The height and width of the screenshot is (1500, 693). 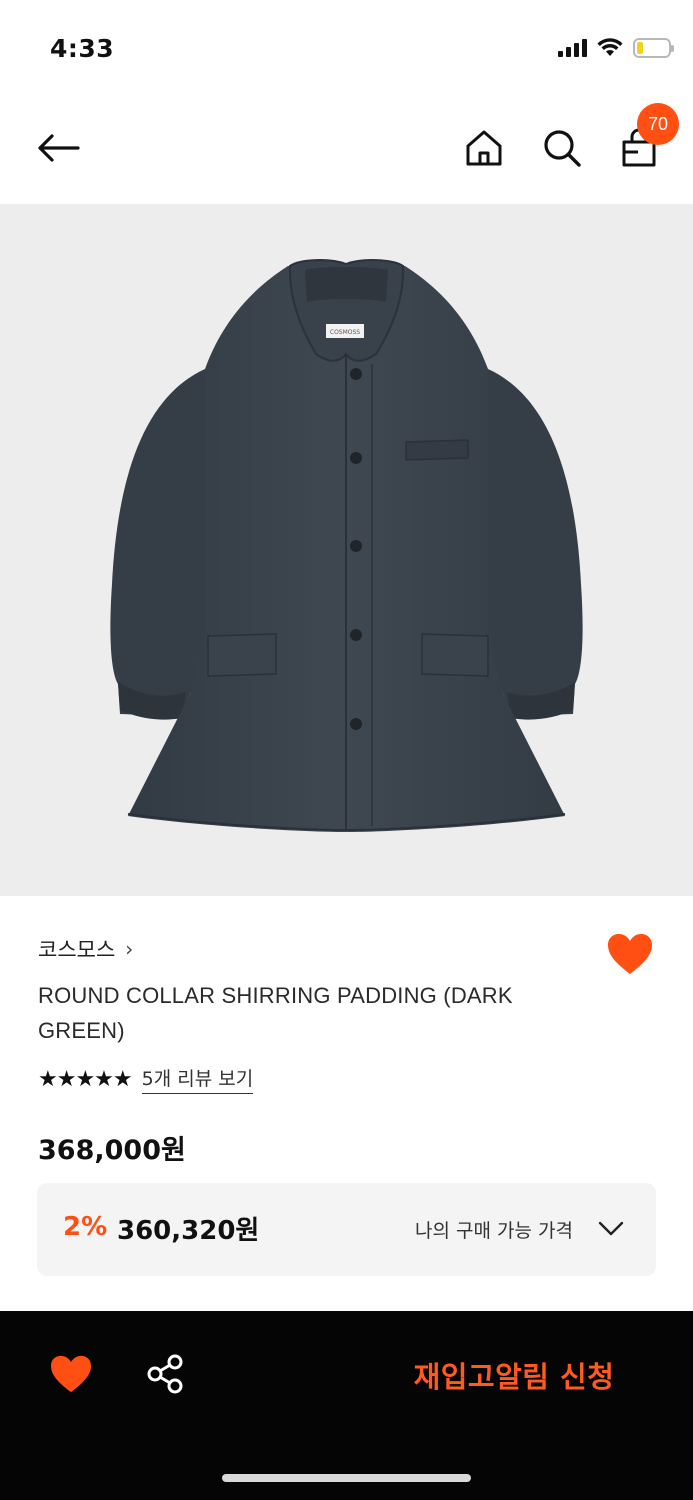 What do you see at coordinates (514, 1375) in the screenshot?
I see `restock-alert-button: 재입고알림 신청` at bounding box center [514, 1375].